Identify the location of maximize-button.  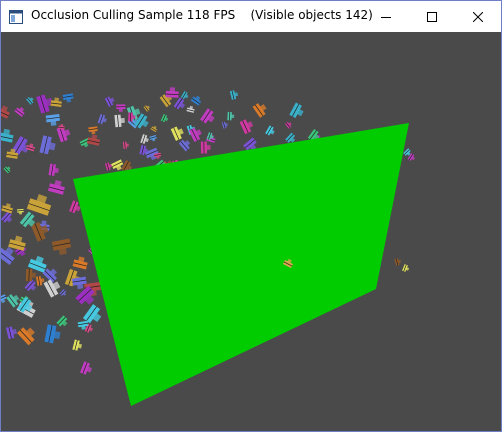
(432, 16).